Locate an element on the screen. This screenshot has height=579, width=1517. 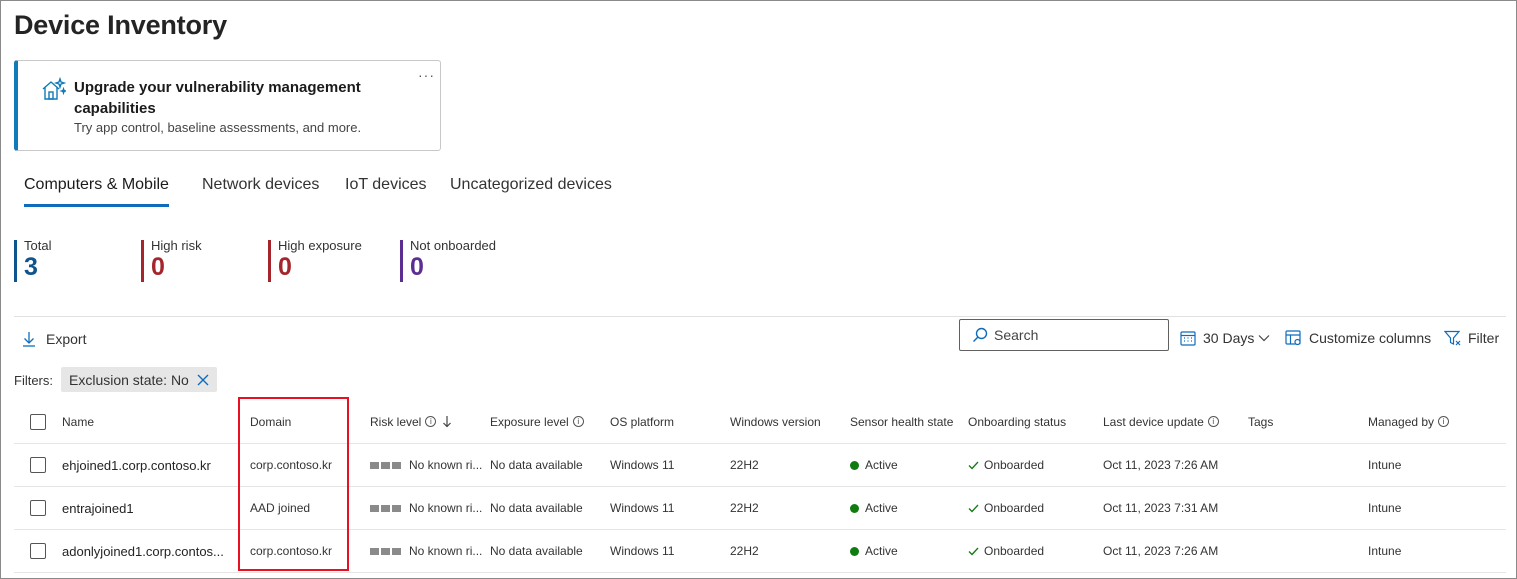
customize-columns-icon is located at coordinates (1293, 338).